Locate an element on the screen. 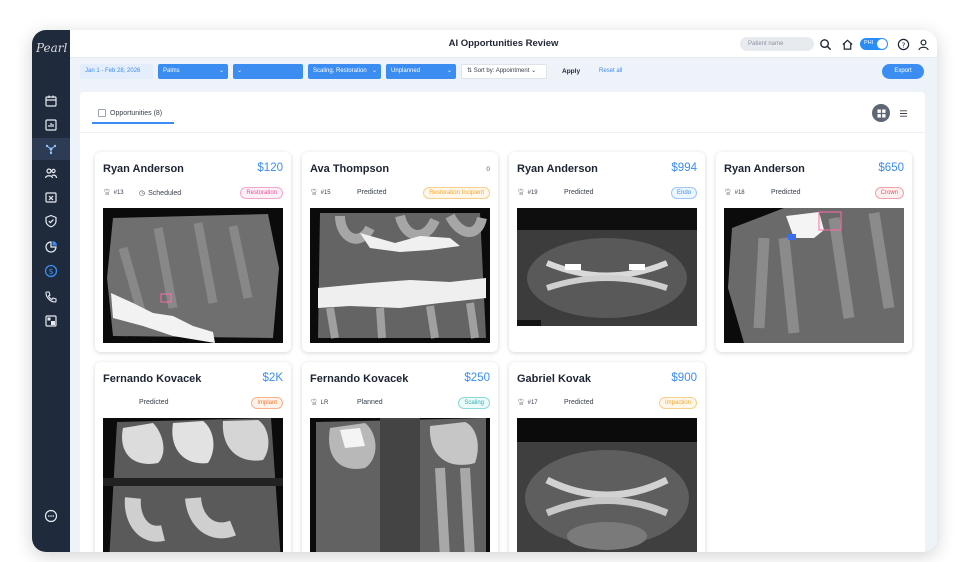 Image resolution: width=968 pixels, height=562 pixels. date-range-label: Jan 1 - Feb 28, 2026 is located at coordinates (113, 71).